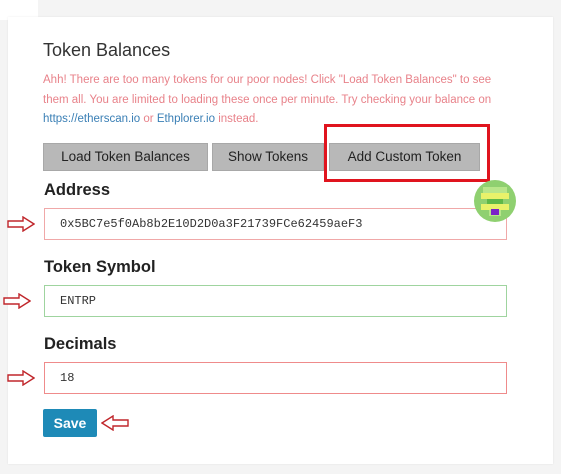 Image resolution: width=561 pixels, height=474 pixels. Describe the element at coordinates (21, 378) in the screenshot. I see `annotation-arrow-decimals-icon` at that location.